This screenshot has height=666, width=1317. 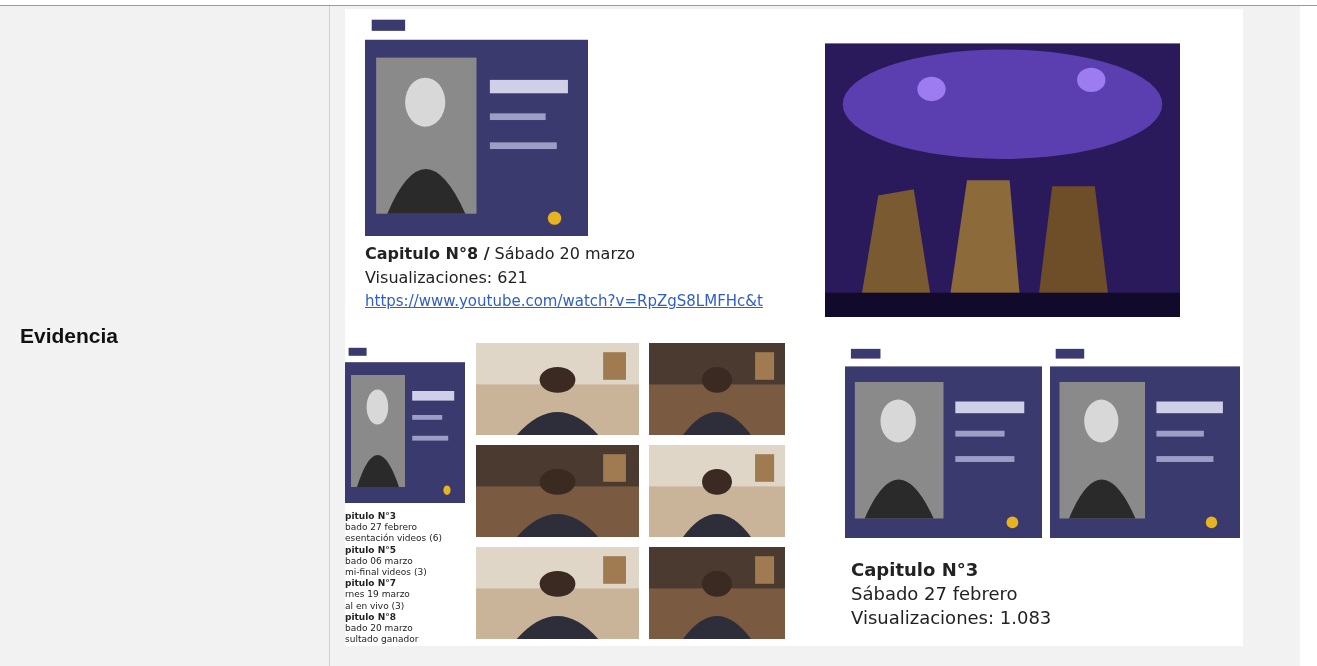 What do you see at coordinates (379, 561) in the screenshot?
I see `chapter-detail: bado 06 marzo` at bounding box center [379, 561].